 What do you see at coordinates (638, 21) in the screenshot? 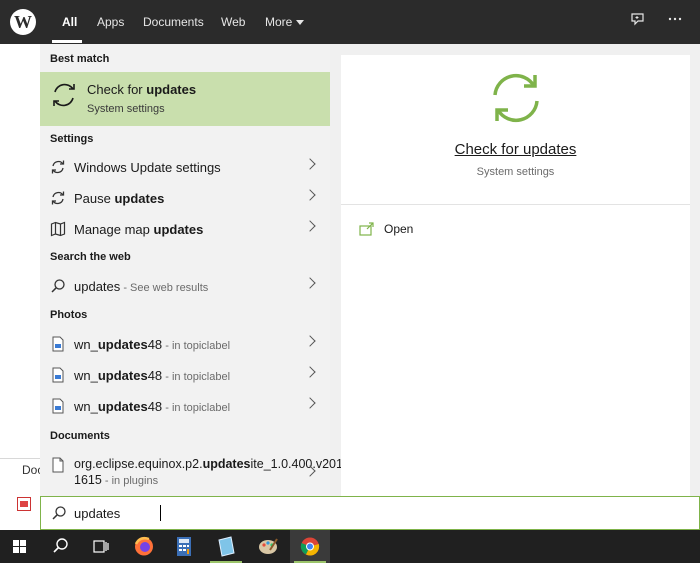
I see `feedback-icon` at bounding box center [638, 21].